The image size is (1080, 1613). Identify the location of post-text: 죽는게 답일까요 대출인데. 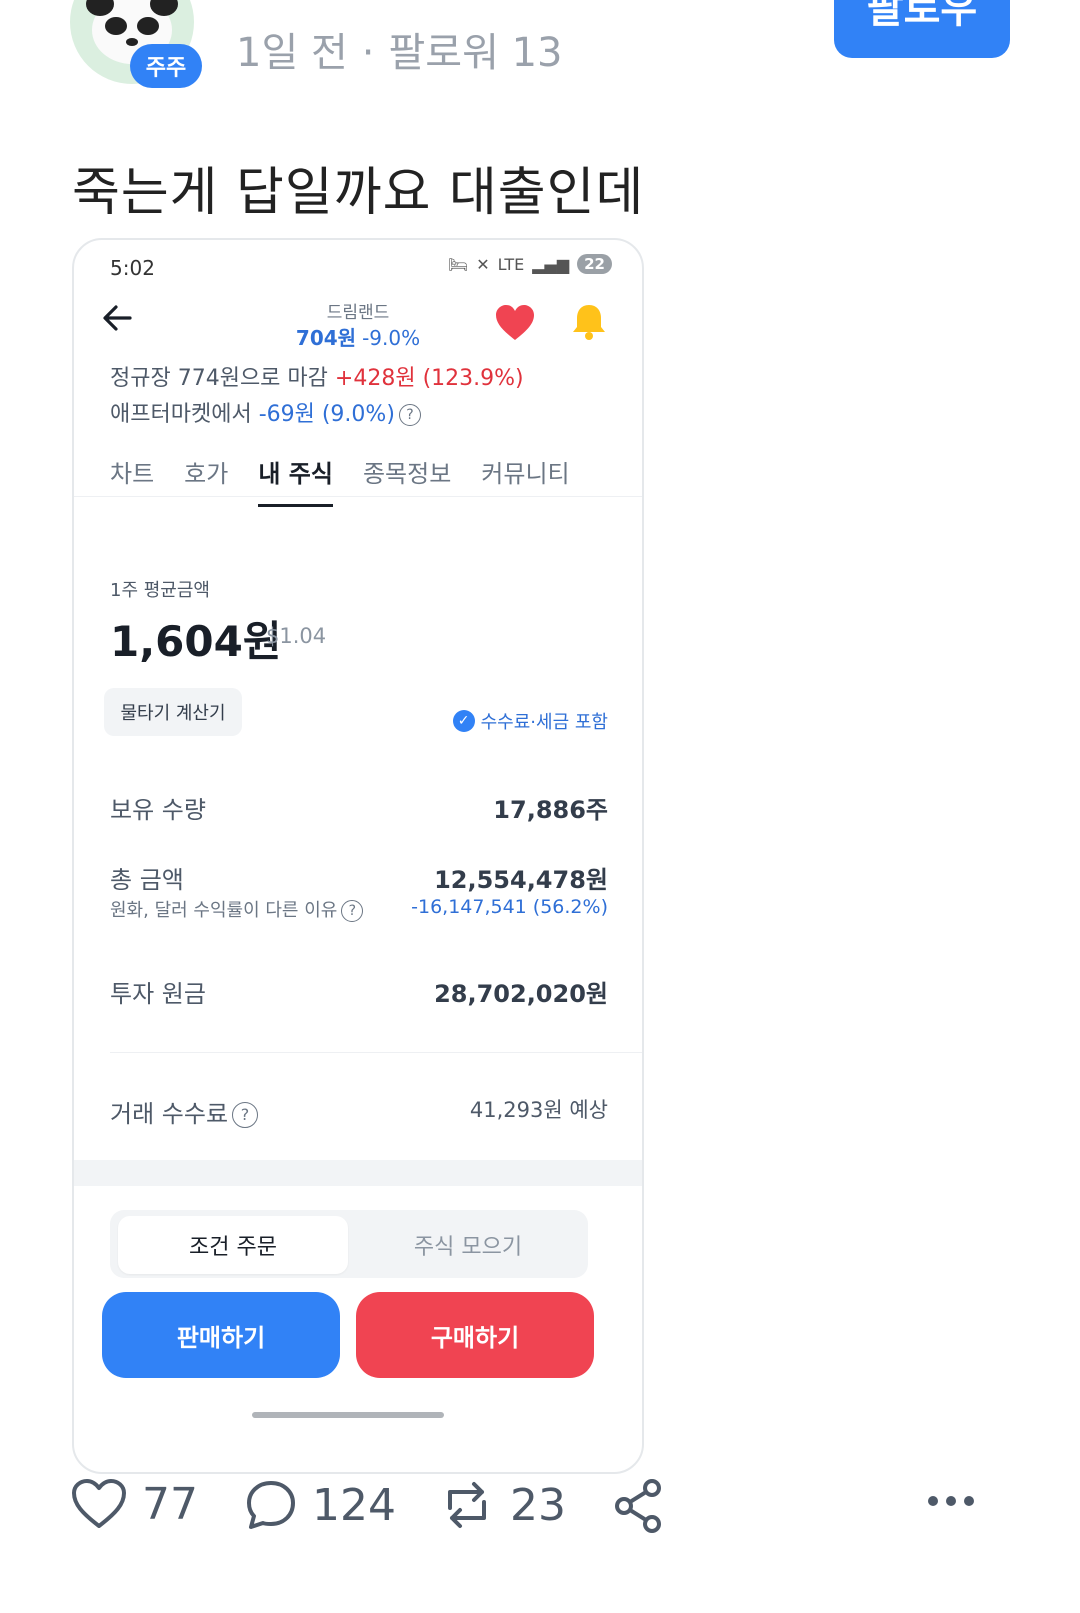
(358, 193).